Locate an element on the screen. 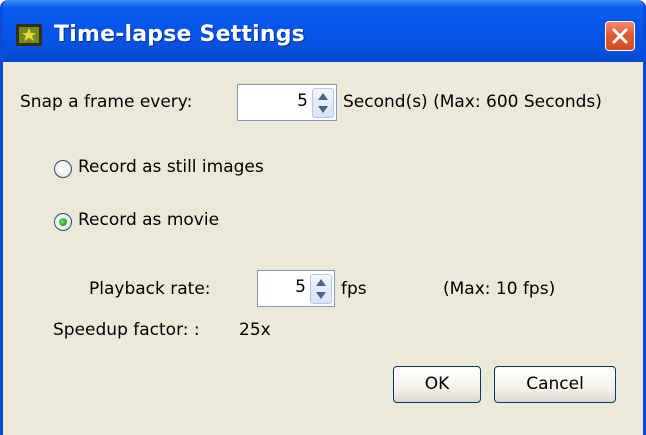  speedup-factor-label: Speedup factor: : is located at coordinates (126, 330).